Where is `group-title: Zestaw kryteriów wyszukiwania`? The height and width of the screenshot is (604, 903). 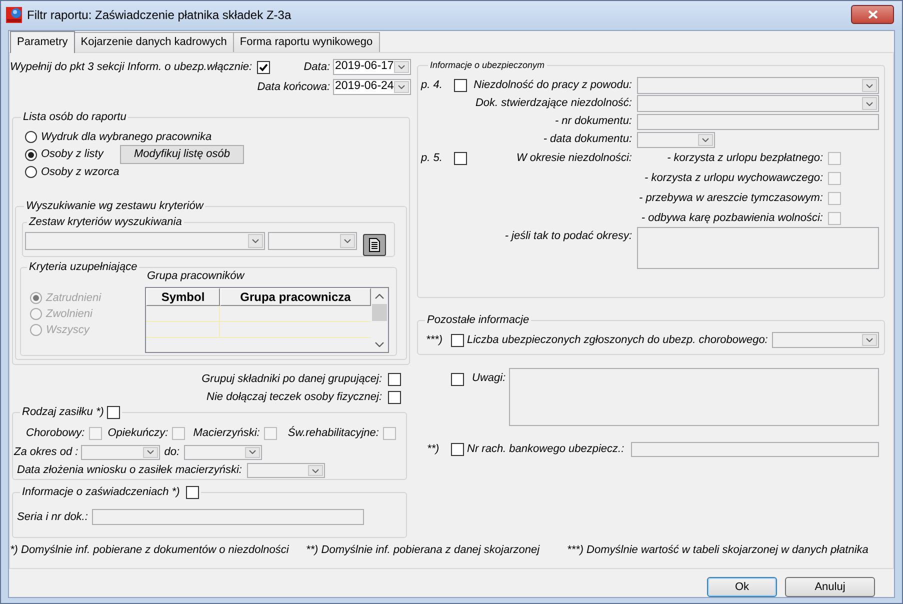
group-title: Zestaw kryteriów wyszukiwania is located at coordinates (105, 222).